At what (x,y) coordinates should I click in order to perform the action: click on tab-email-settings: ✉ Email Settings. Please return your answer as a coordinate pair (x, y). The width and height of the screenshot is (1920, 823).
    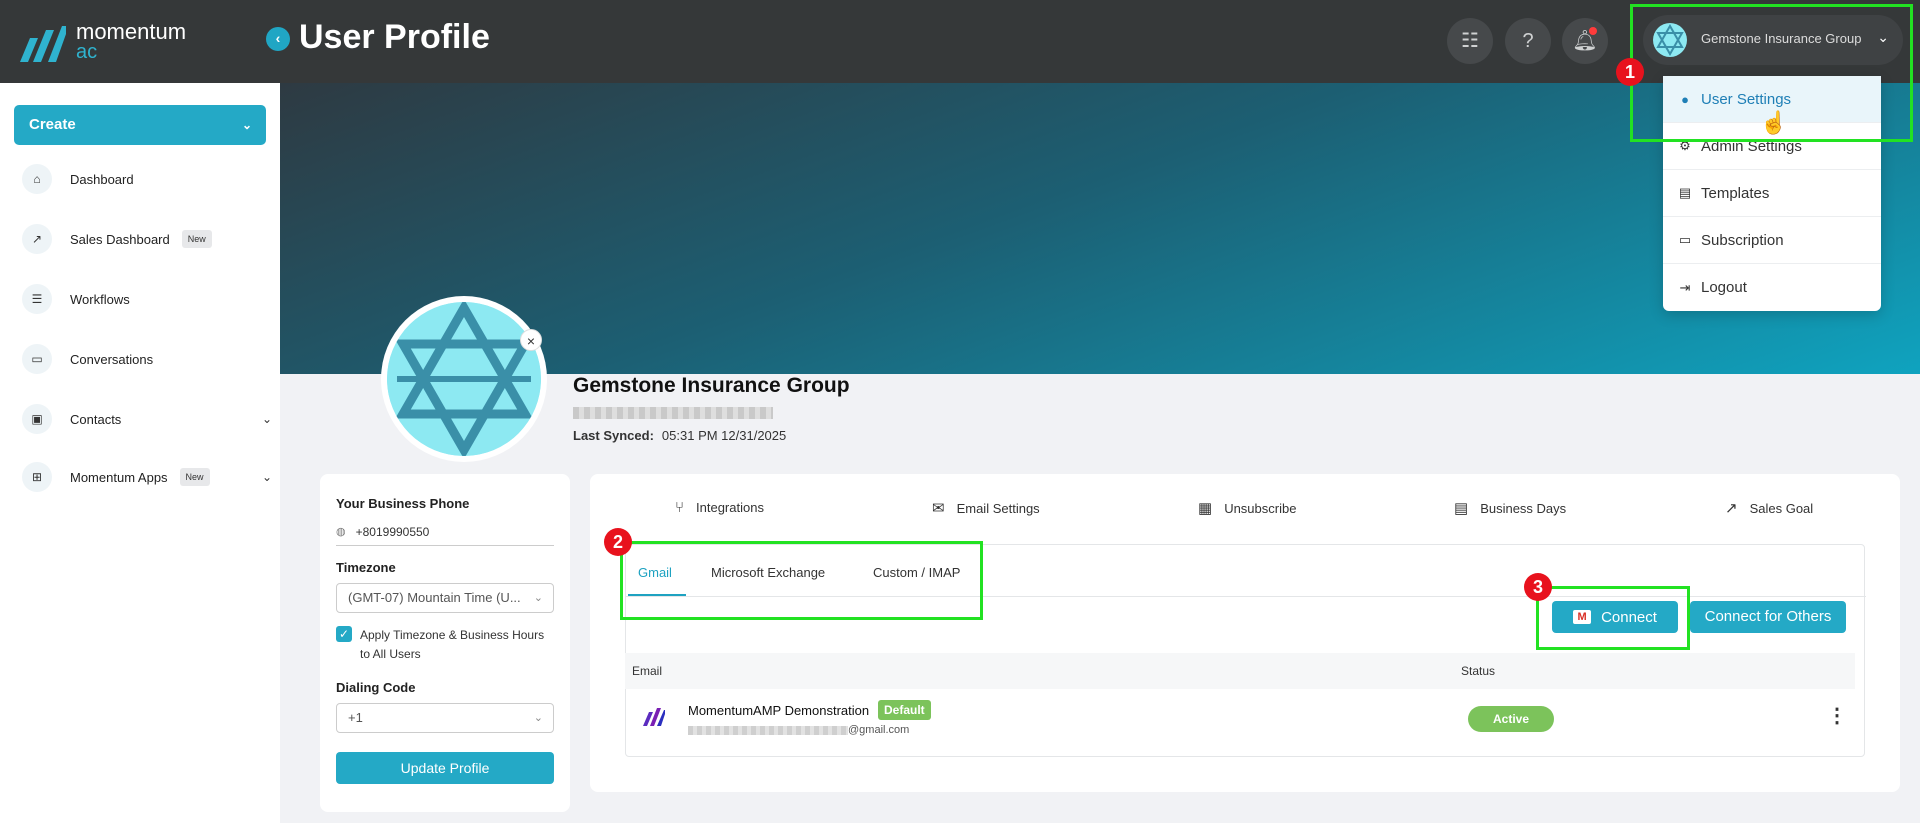
    Looking at the image, I should click on (986, 508).